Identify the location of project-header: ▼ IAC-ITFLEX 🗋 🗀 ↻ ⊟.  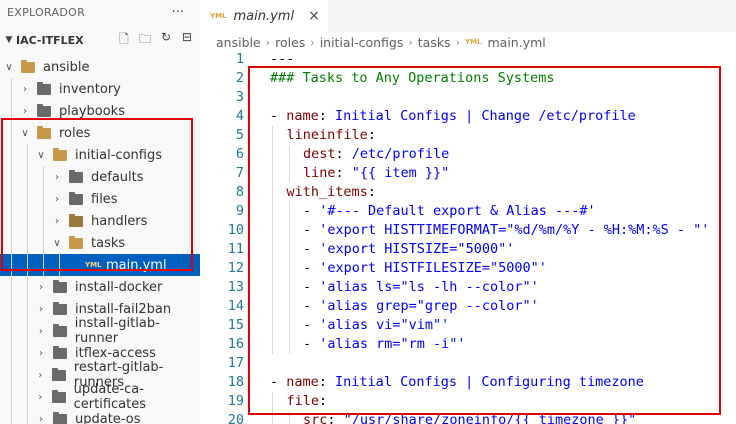
(100, 40).